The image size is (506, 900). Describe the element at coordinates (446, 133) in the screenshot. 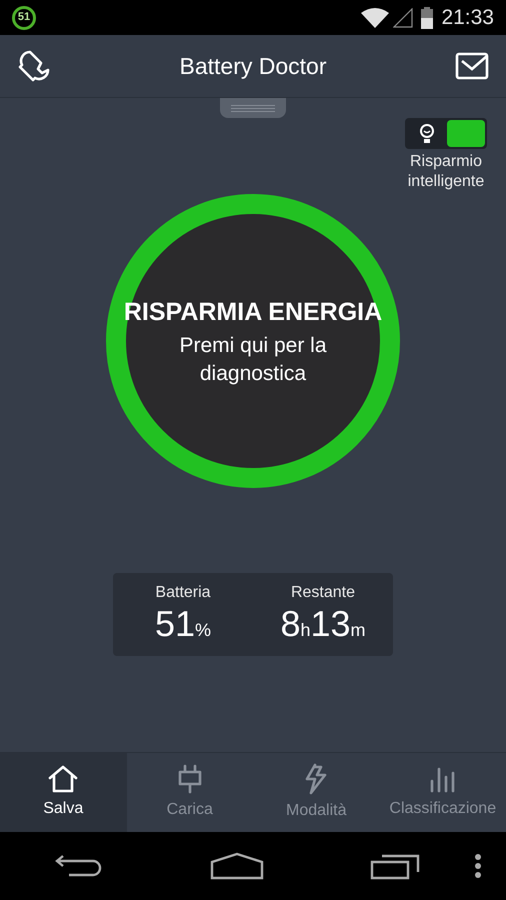

I see `smart-saving-toggle` at that location.